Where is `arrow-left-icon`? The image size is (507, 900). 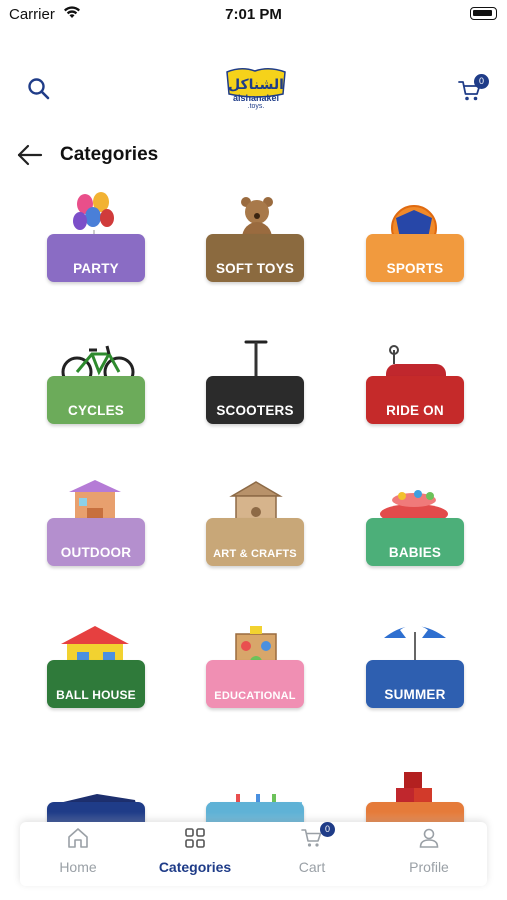 arrow-left-icon is located at coordinates (30, 155).